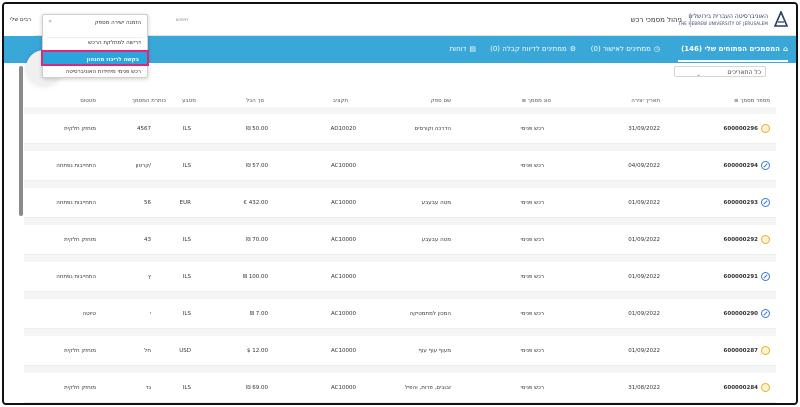 This screenshot has height=407, width=800. What do you see at coordinates (741, 129) in the screenshot?
I see `doc-number-cell: 600000296` at bounding box center [741, 129].